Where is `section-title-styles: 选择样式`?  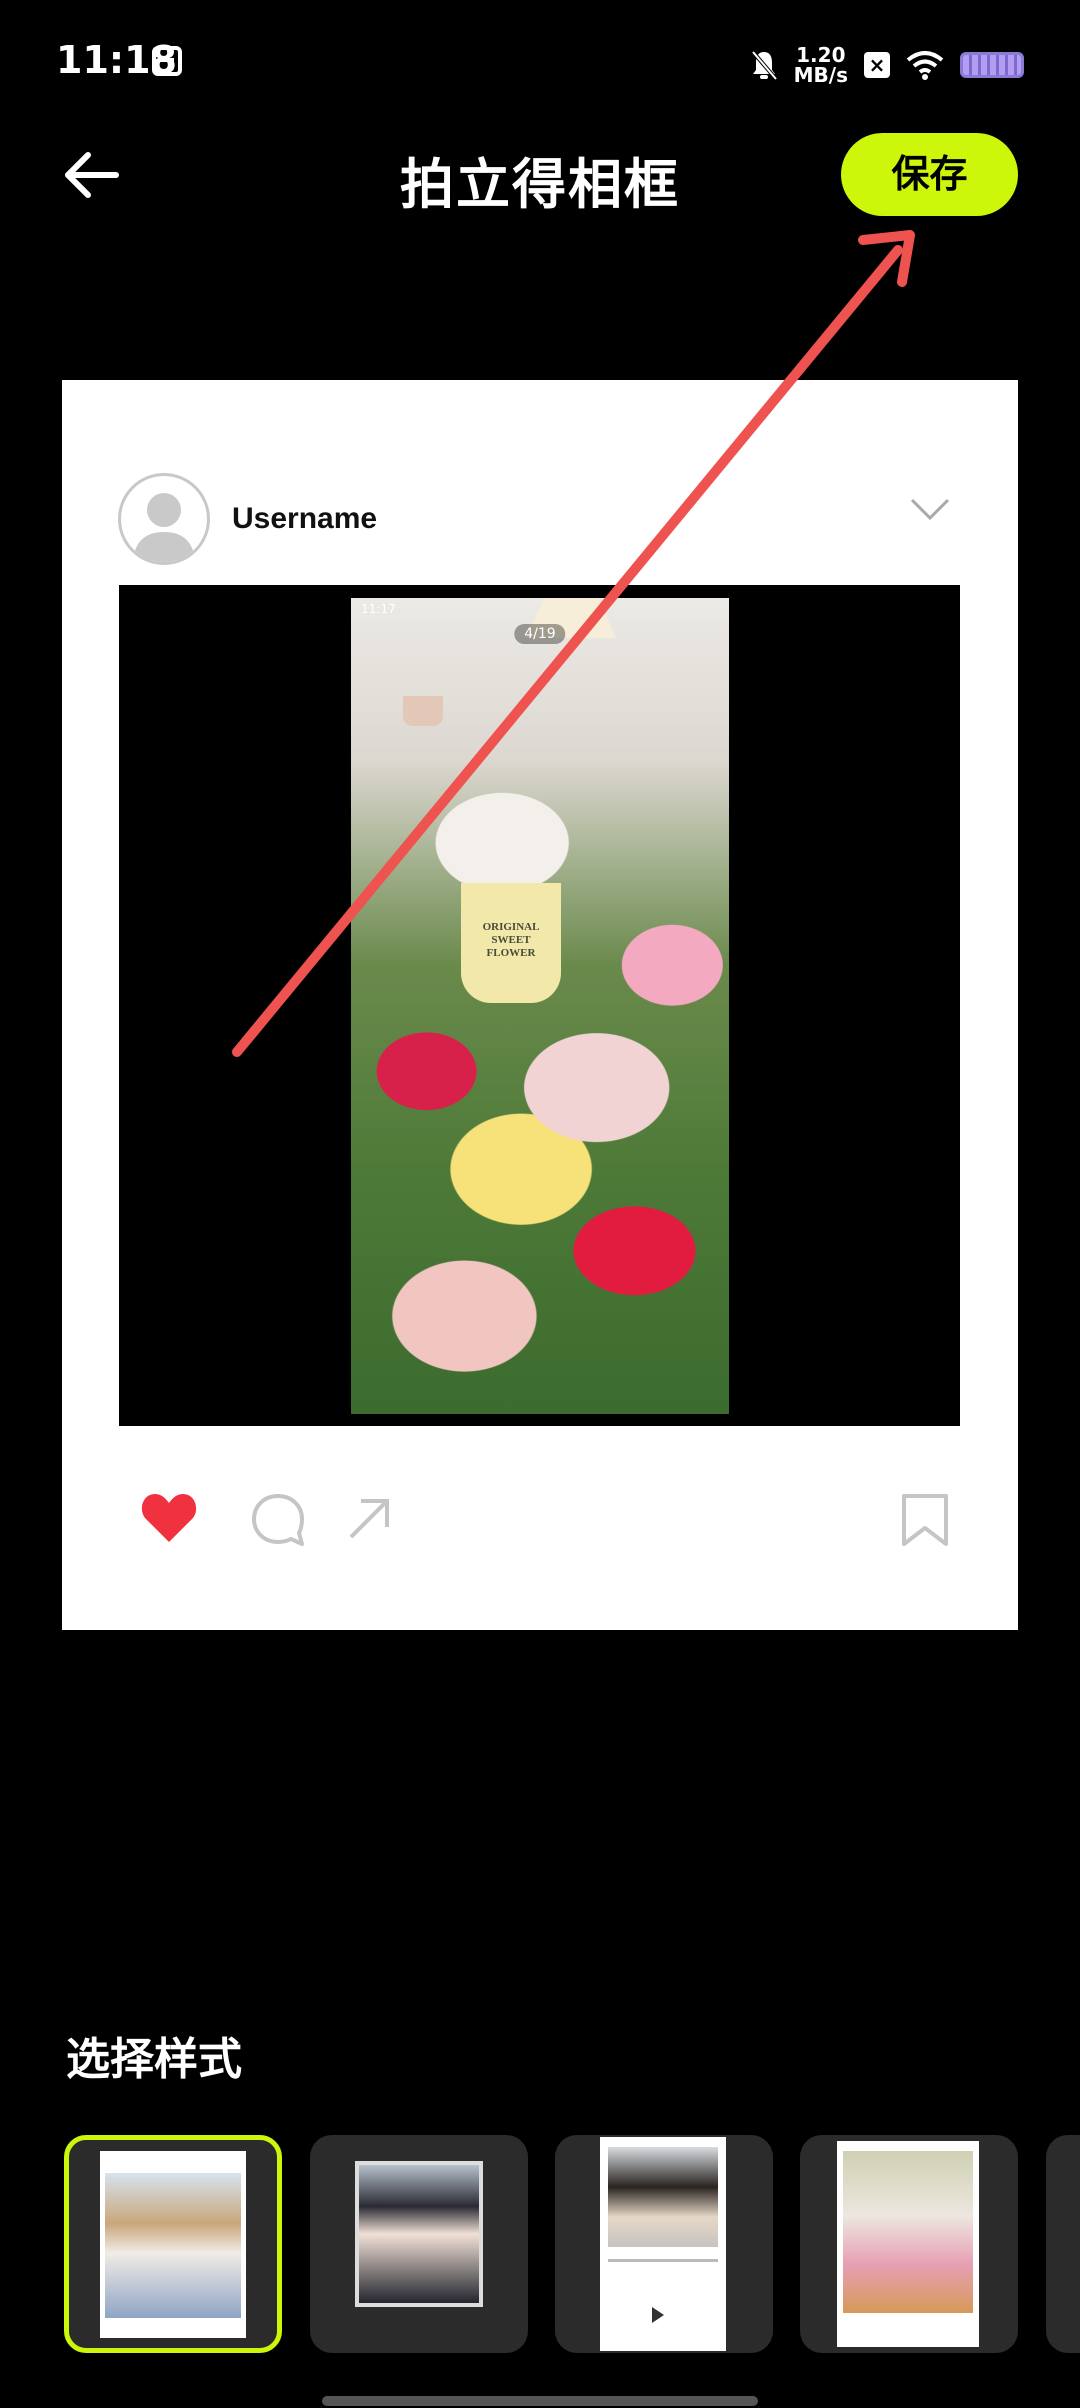
section-title-styles: 选择样式 is located at coordinates (154, 2059).